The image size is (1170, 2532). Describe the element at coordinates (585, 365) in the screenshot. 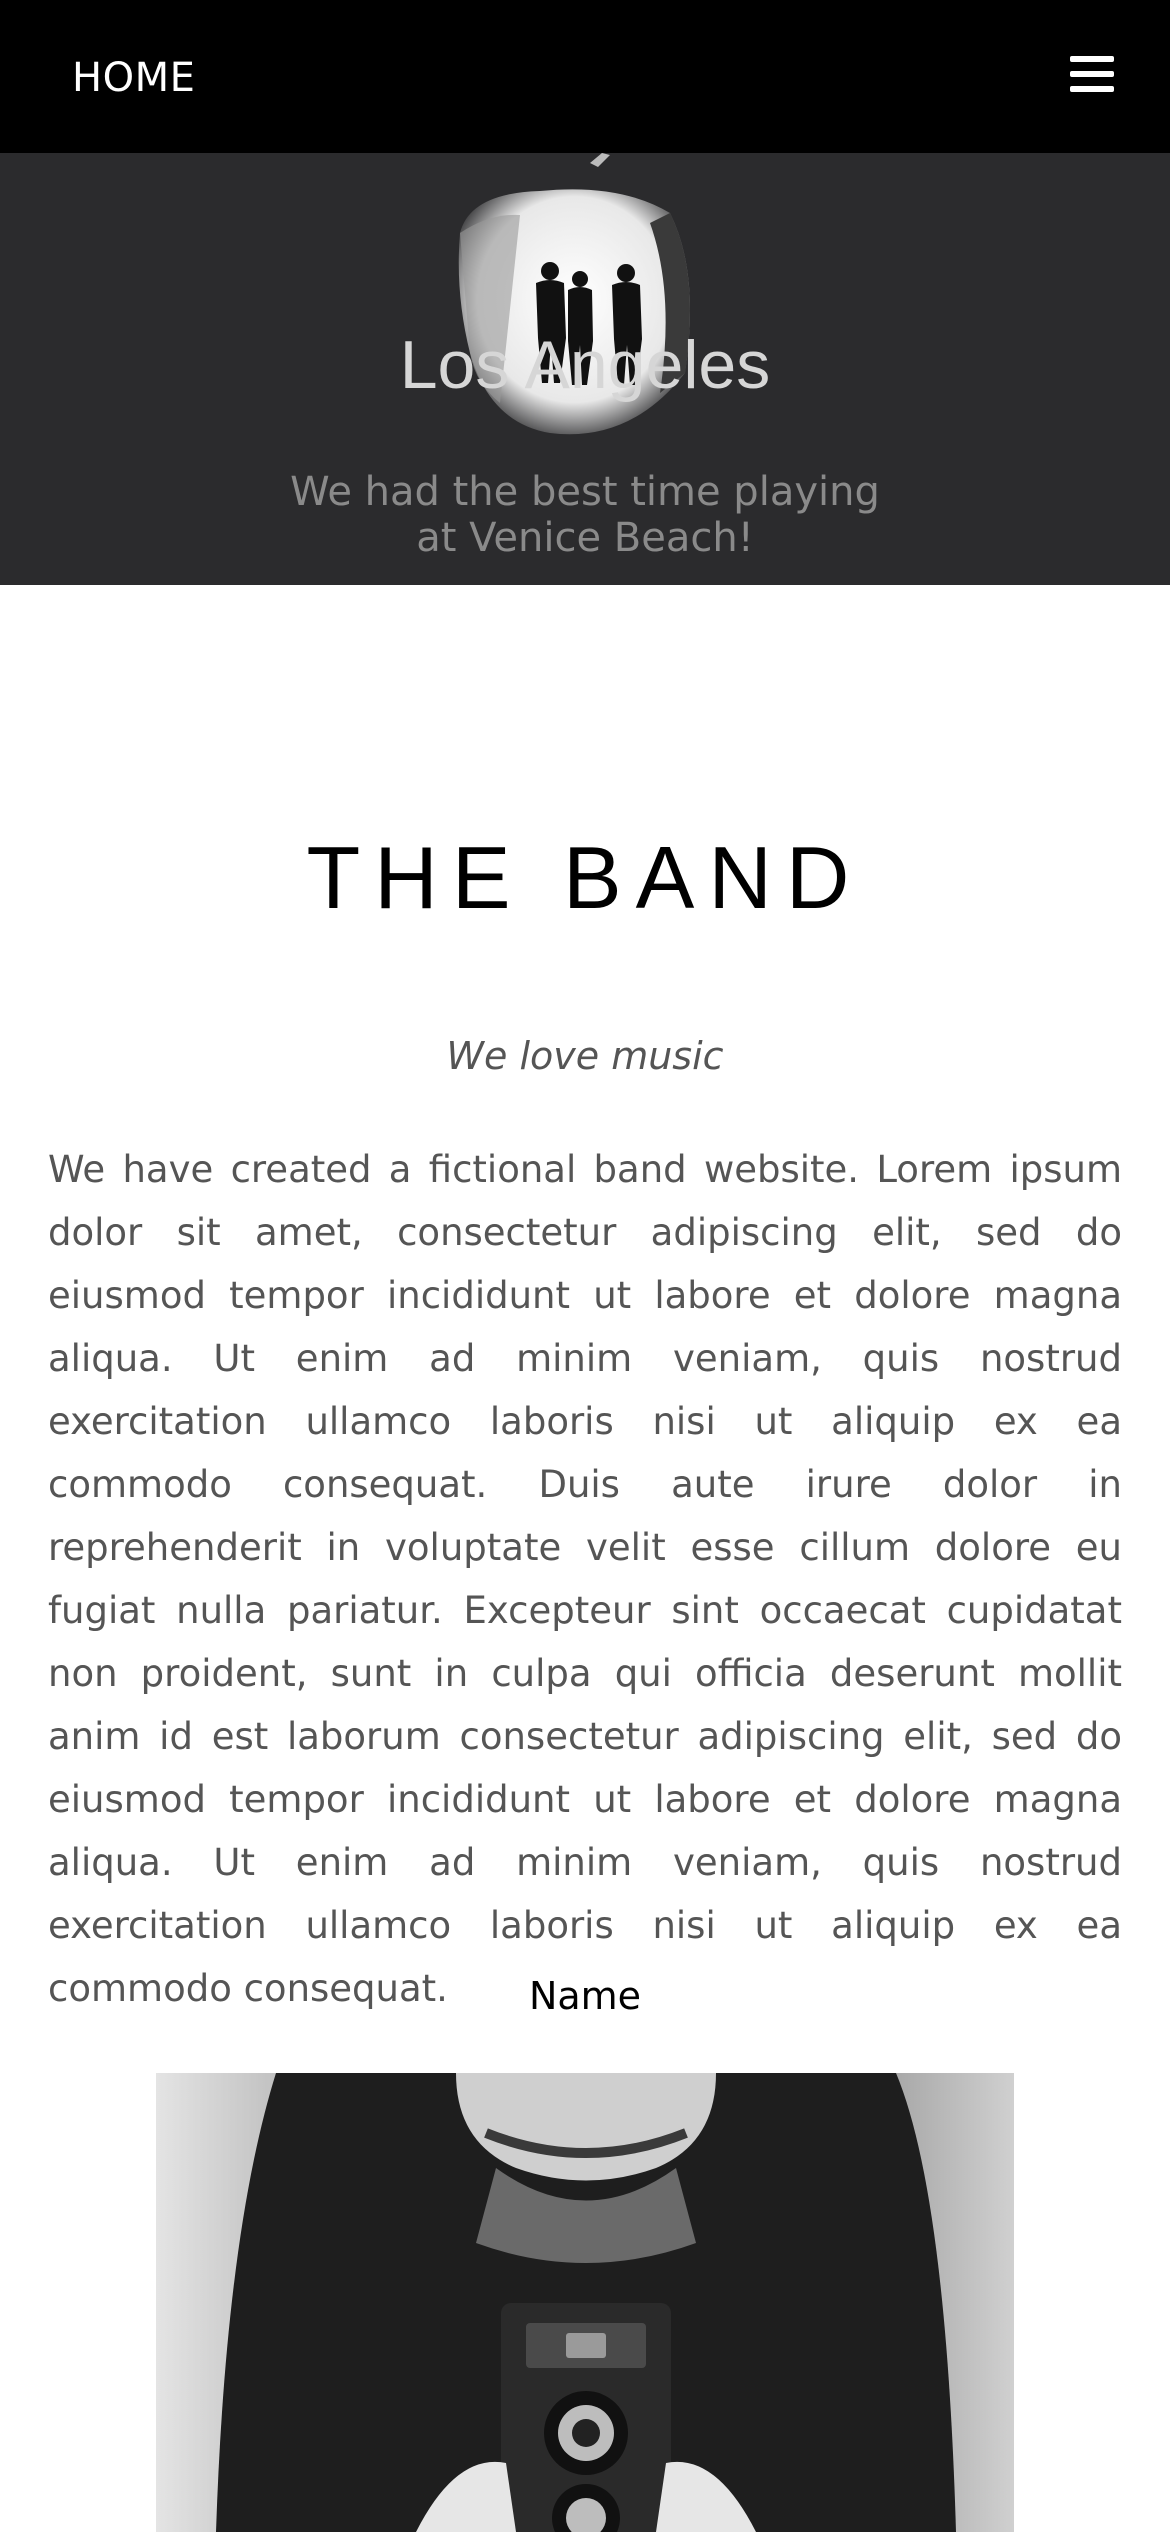

I see `hero-title: Los Angeles` at that location.